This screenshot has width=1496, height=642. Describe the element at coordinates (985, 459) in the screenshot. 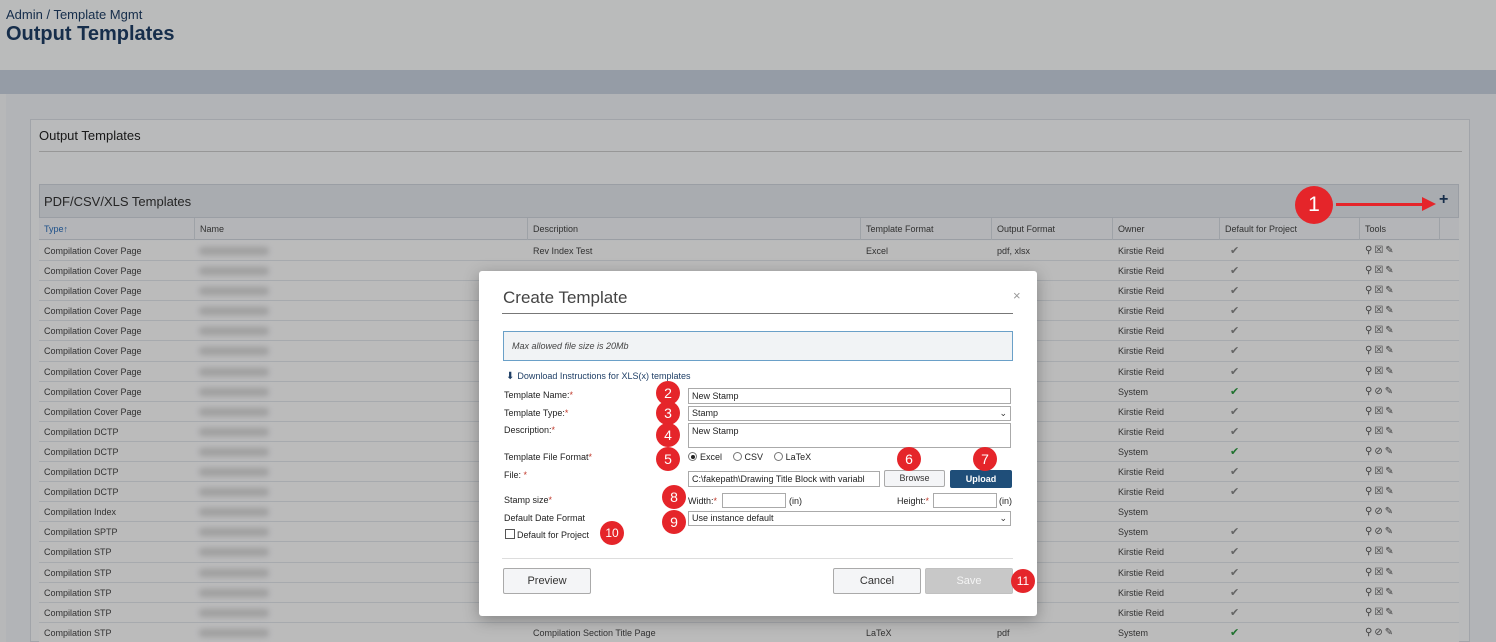

I see `annotation-badge-7: 7` at that location.